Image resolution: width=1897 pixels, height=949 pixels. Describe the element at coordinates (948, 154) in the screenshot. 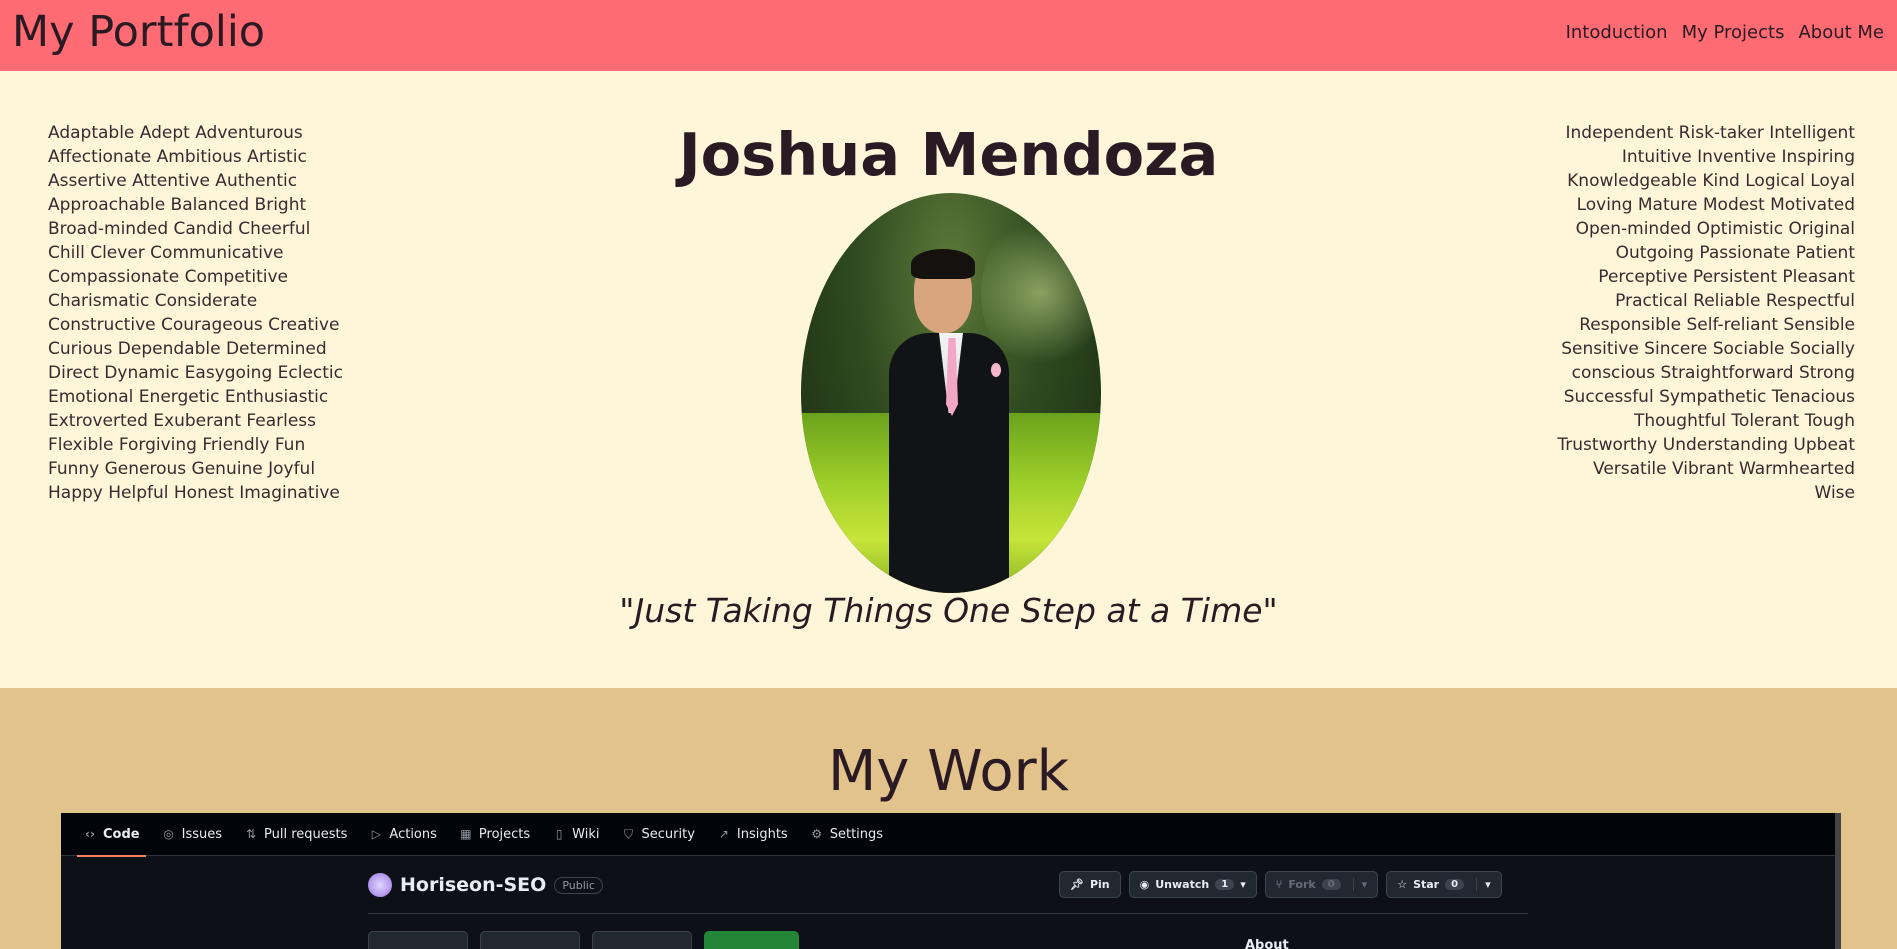

I see `person-name: Joshua Mendoza` at that location.